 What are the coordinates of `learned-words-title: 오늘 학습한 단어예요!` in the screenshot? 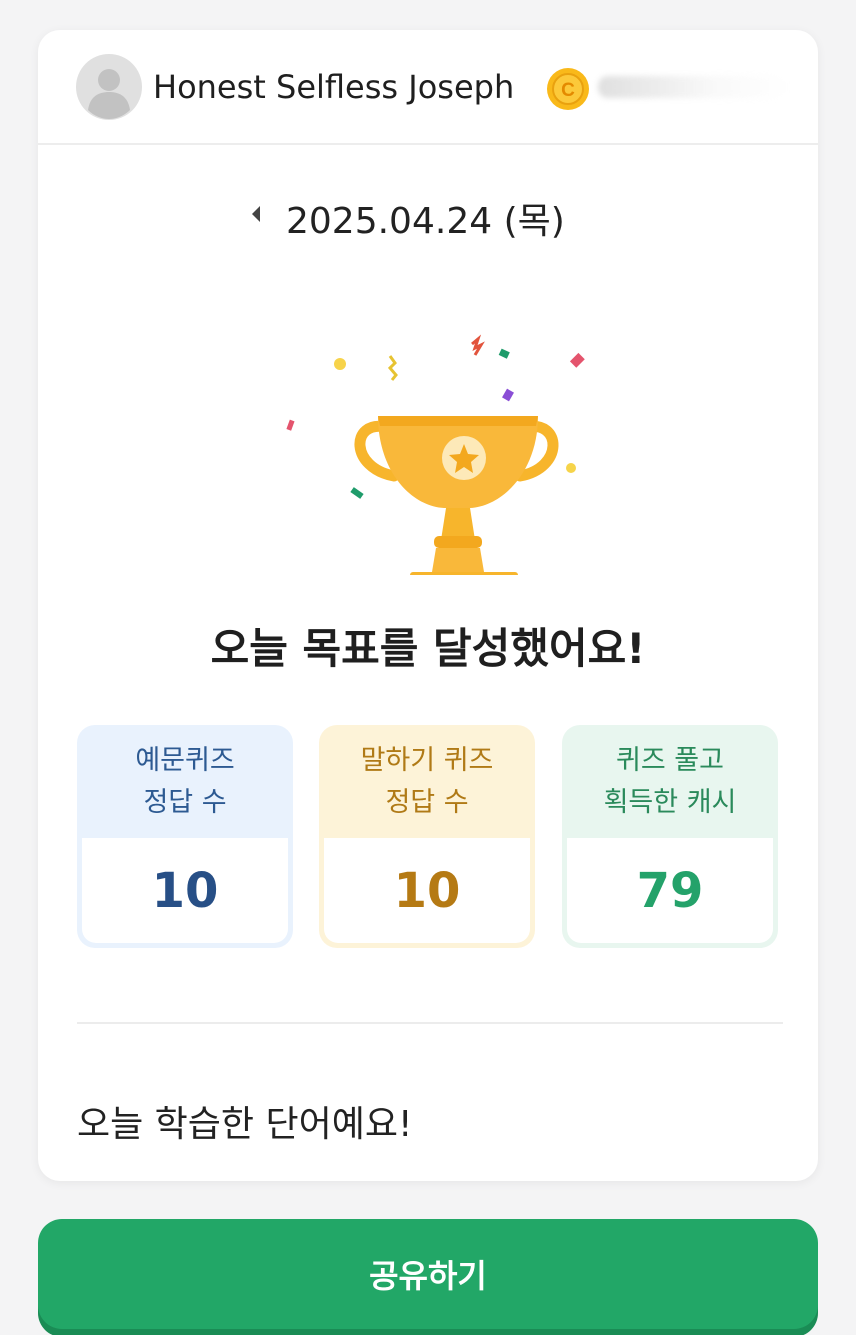 It's located at (245, 1124).